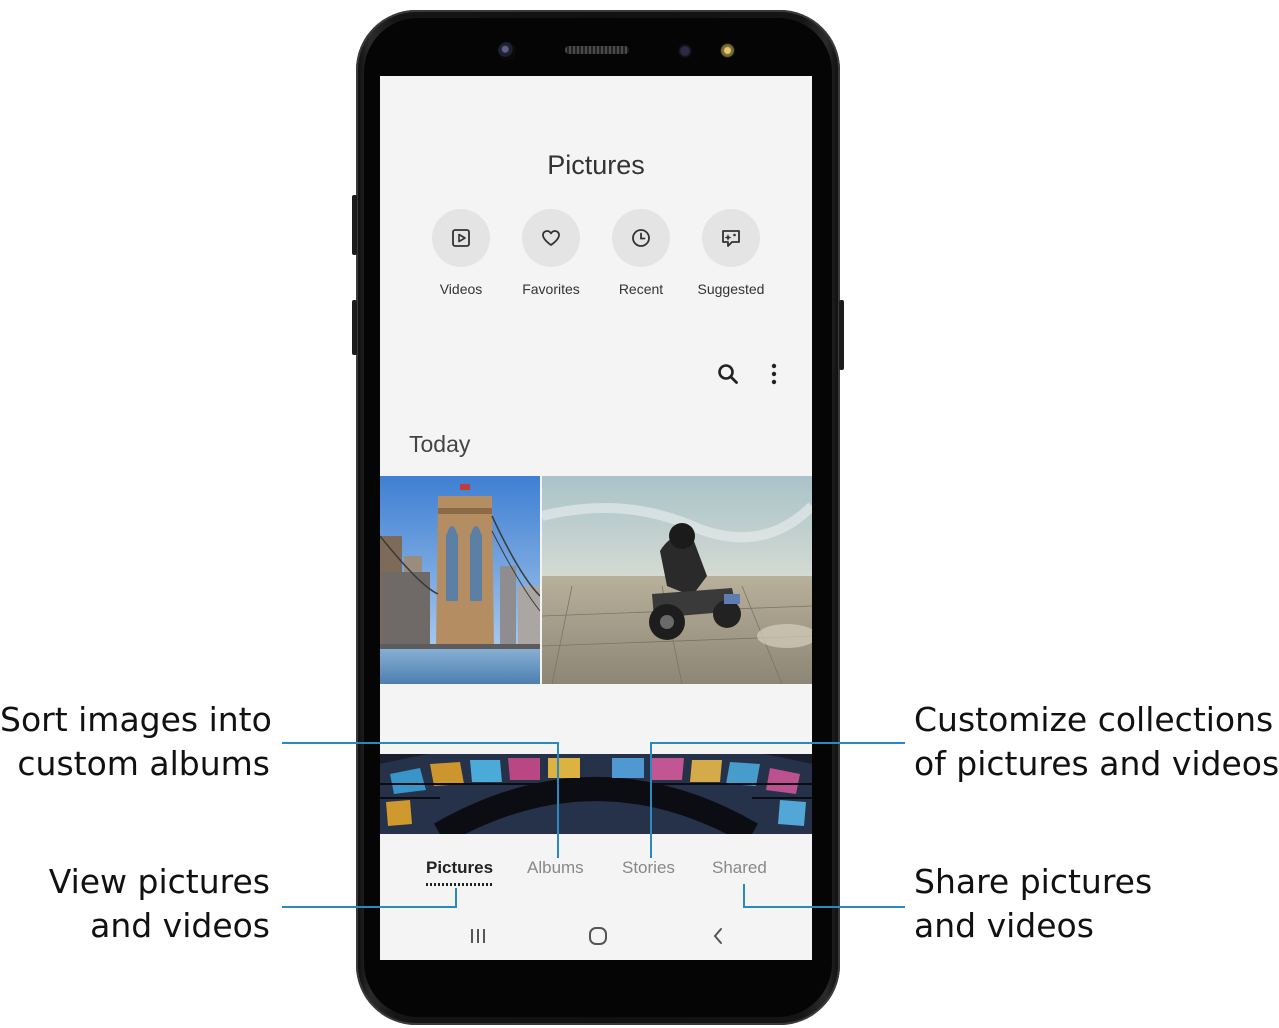 The height and width of the screenshot is (1028, 1279). What do you see at coordinates (744, 896) in the screenshot?
I see `leader-line-shared-vertical` at bounding box center [744, 896].